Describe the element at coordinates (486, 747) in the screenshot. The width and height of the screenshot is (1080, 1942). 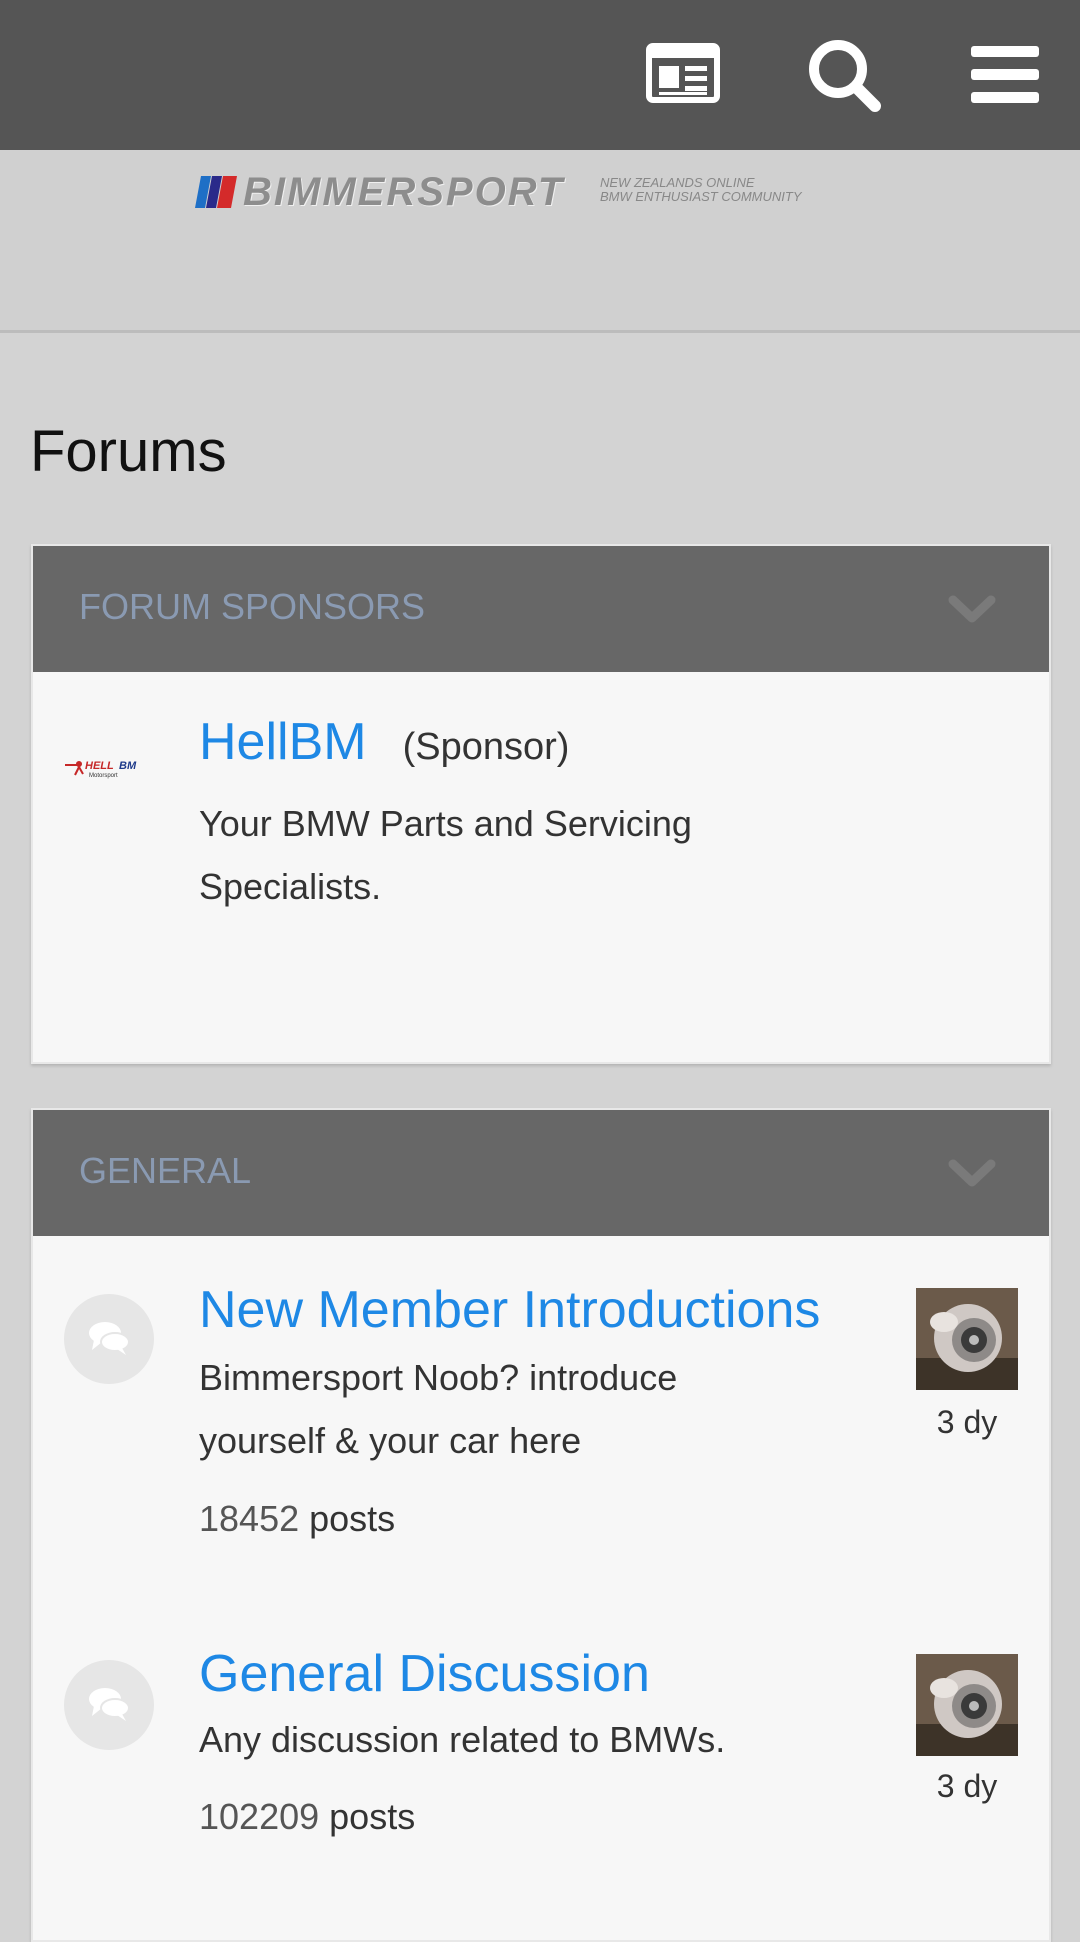
I see `sponsor-tag: (Sponsor)` at that location.